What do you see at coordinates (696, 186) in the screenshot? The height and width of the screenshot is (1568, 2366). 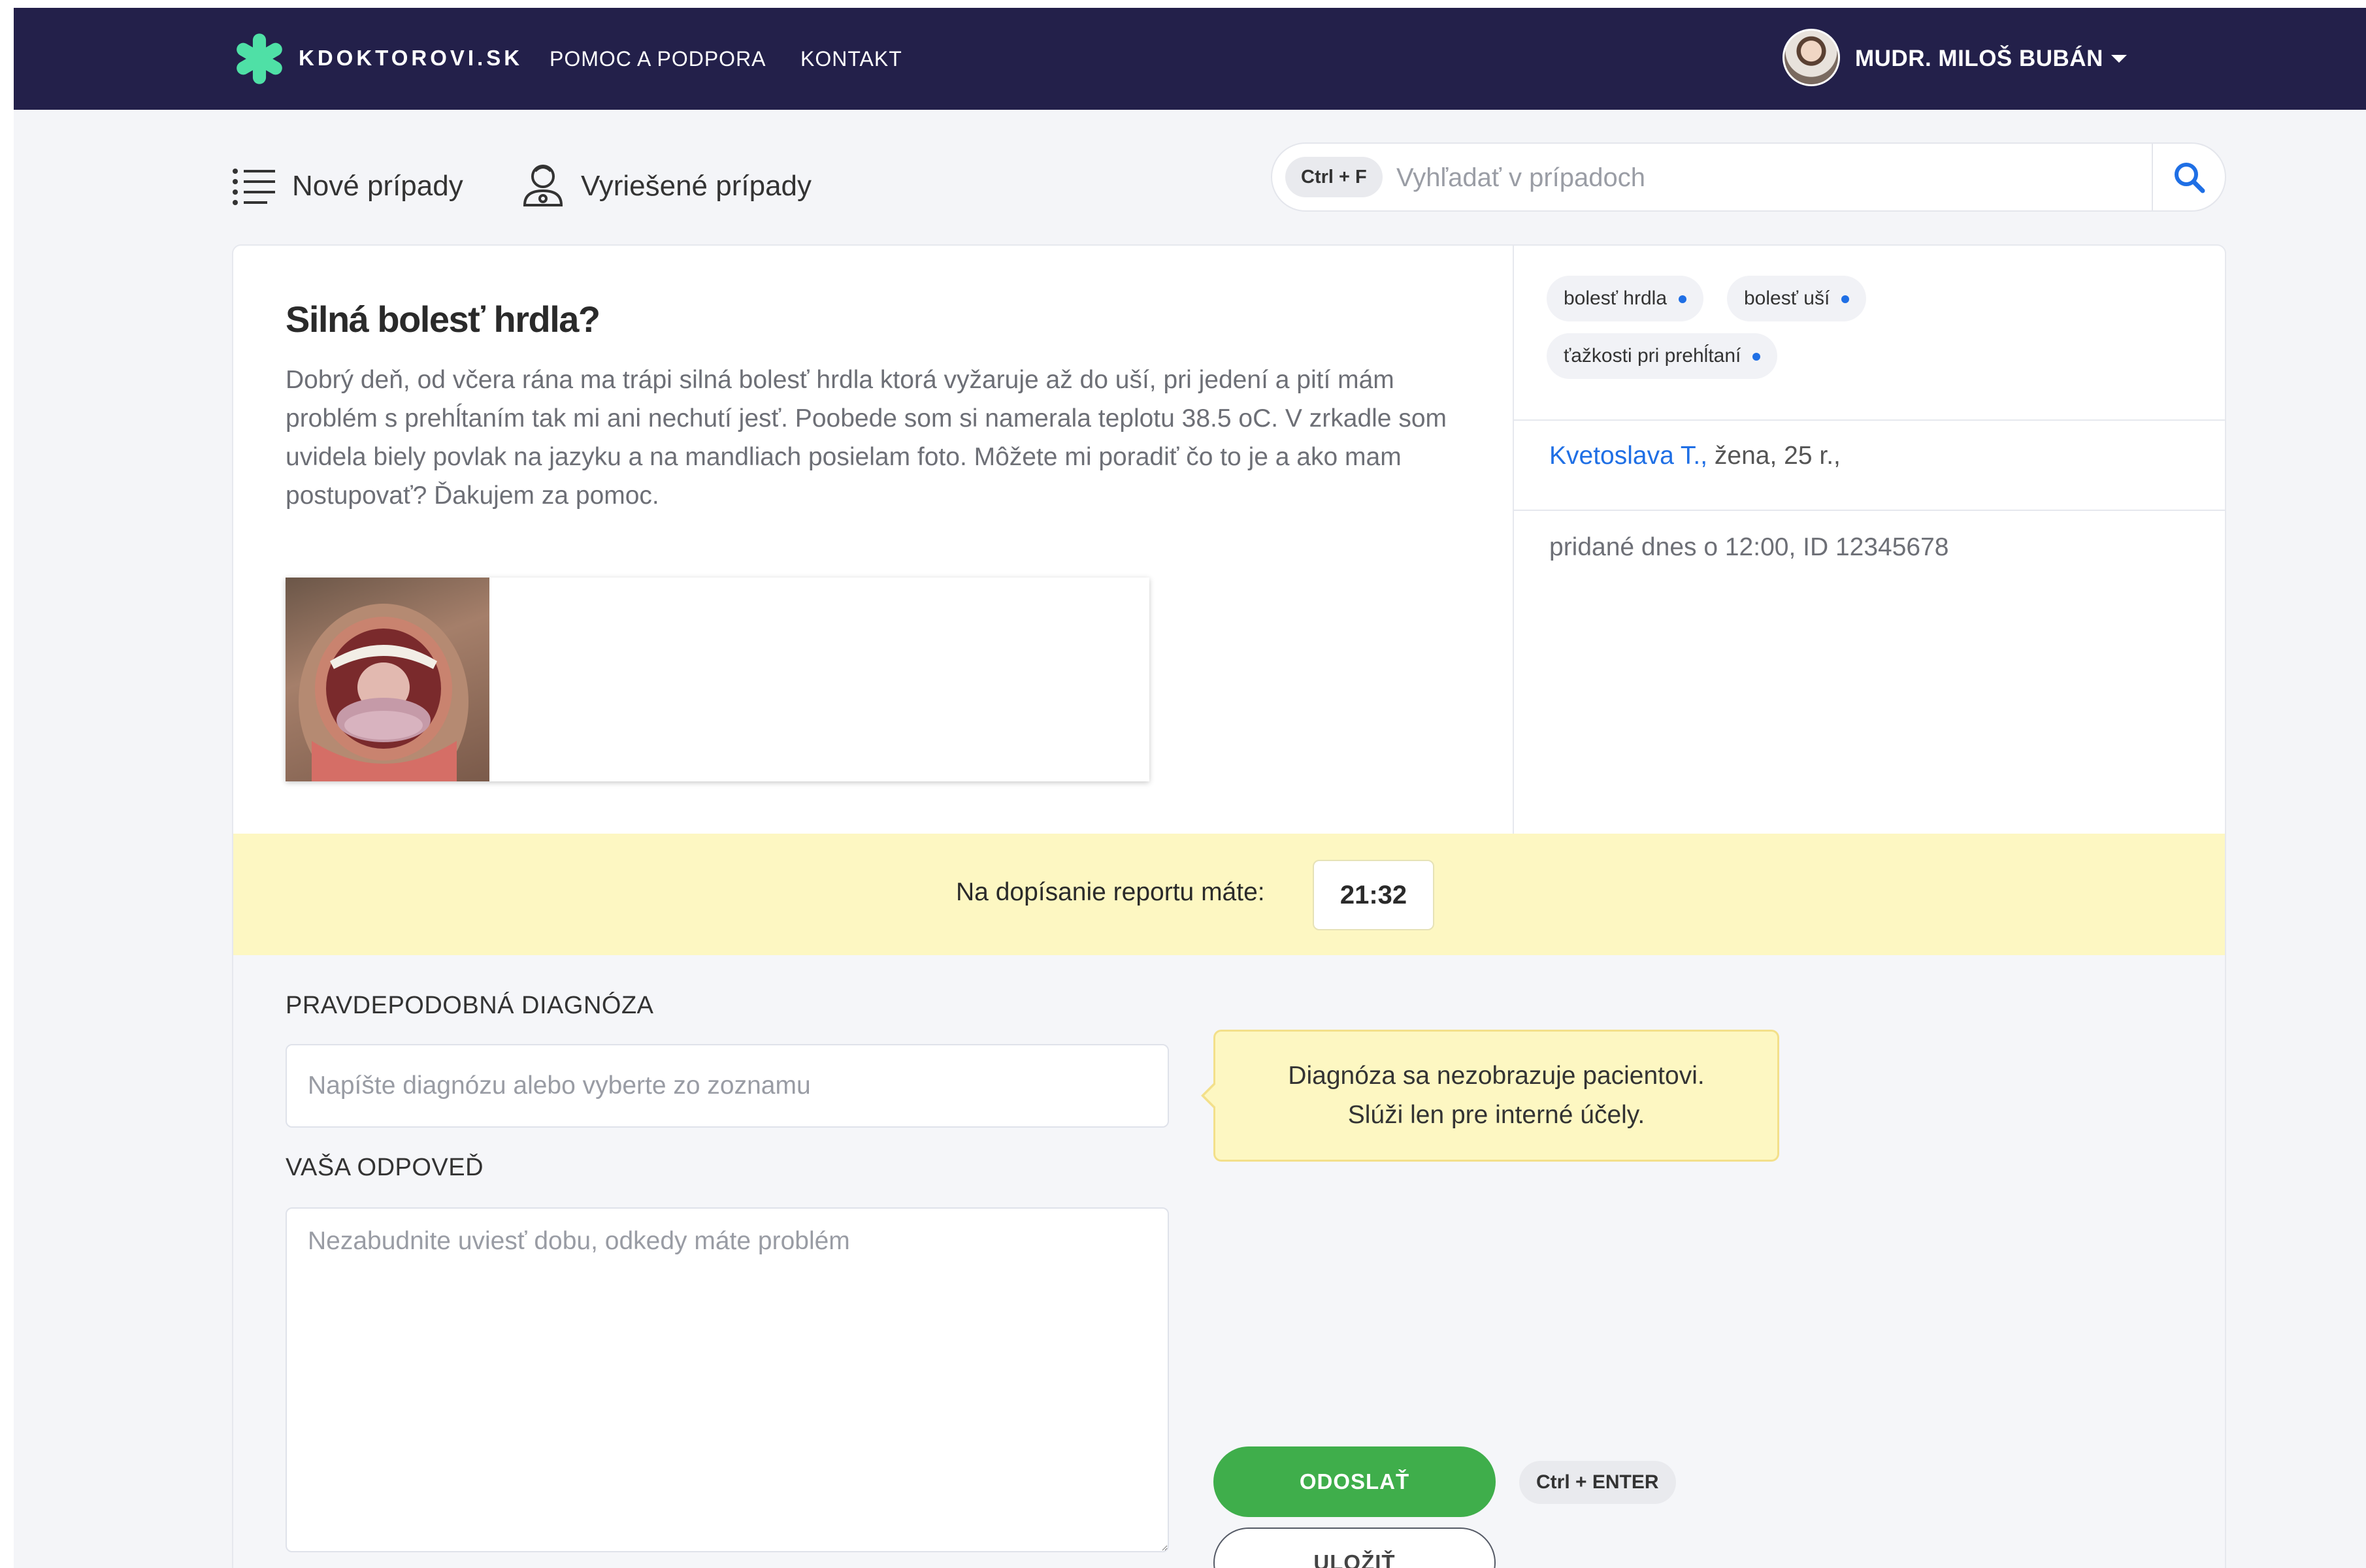 I see `subnav-resolved-cases-label: Vyriešené prípady` at bounding box center [696, 186].